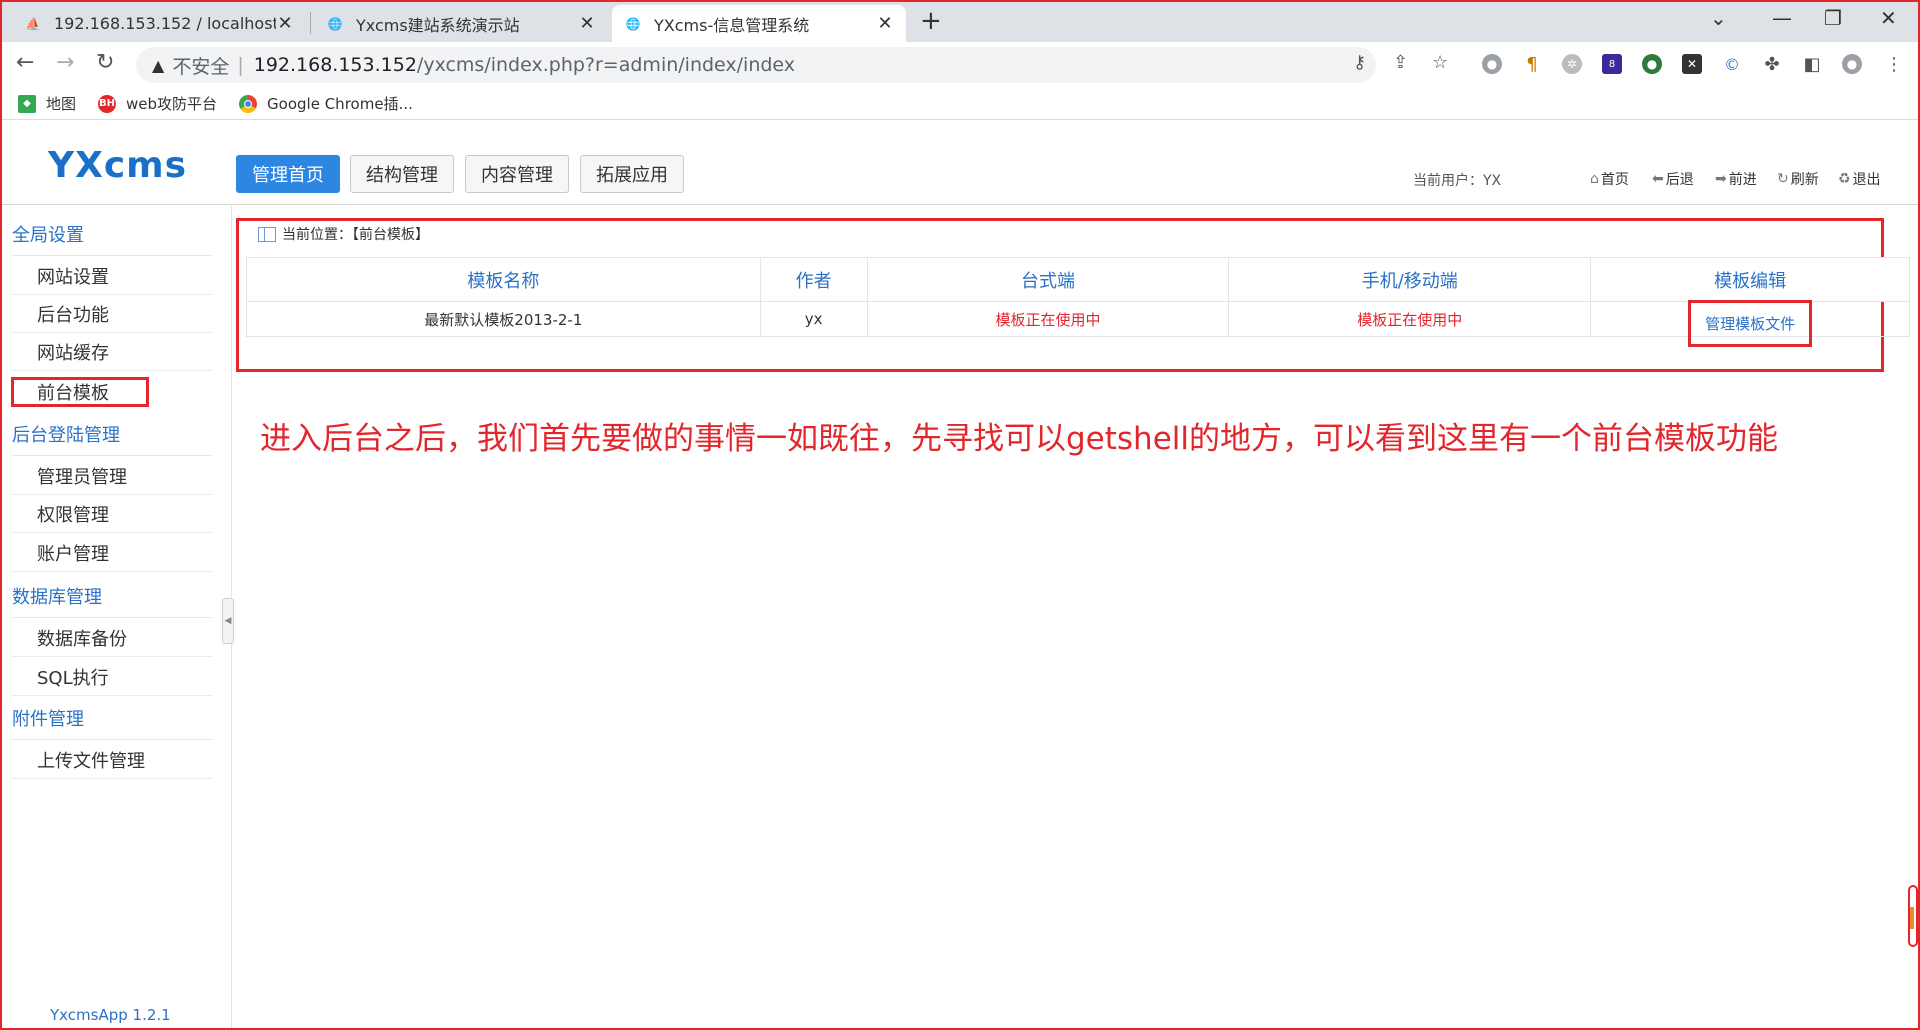 This screenshot has height=1030, width=1920. I want to click on extension-cube-icon: 8, so click(1612, 64).